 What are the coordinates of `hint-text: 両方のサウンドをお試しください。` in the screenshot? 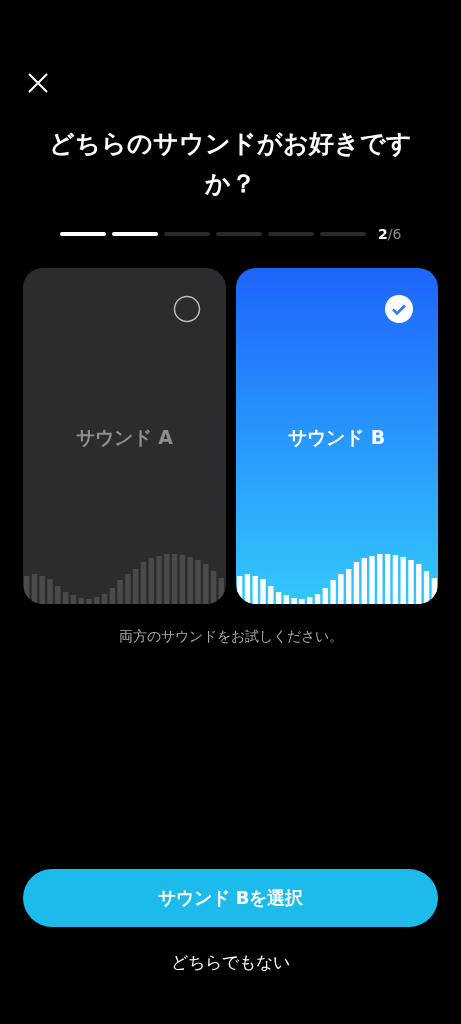 It's located at (230, 637).